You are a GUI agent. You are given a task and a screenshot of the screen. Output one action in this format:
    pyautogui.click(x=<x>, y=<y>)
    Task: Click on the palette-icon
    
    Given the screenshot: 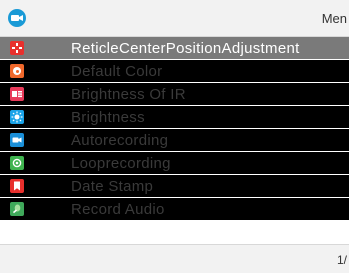 What is the action you would take?
    pyautogui.click(x=17, y=71)
    